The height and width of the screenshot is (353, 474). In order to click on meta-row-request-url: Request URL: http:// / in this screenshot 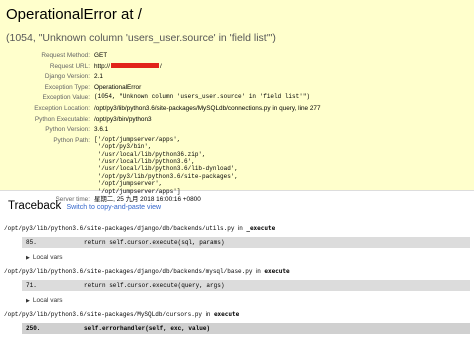, I will do `click(171, 67)`.